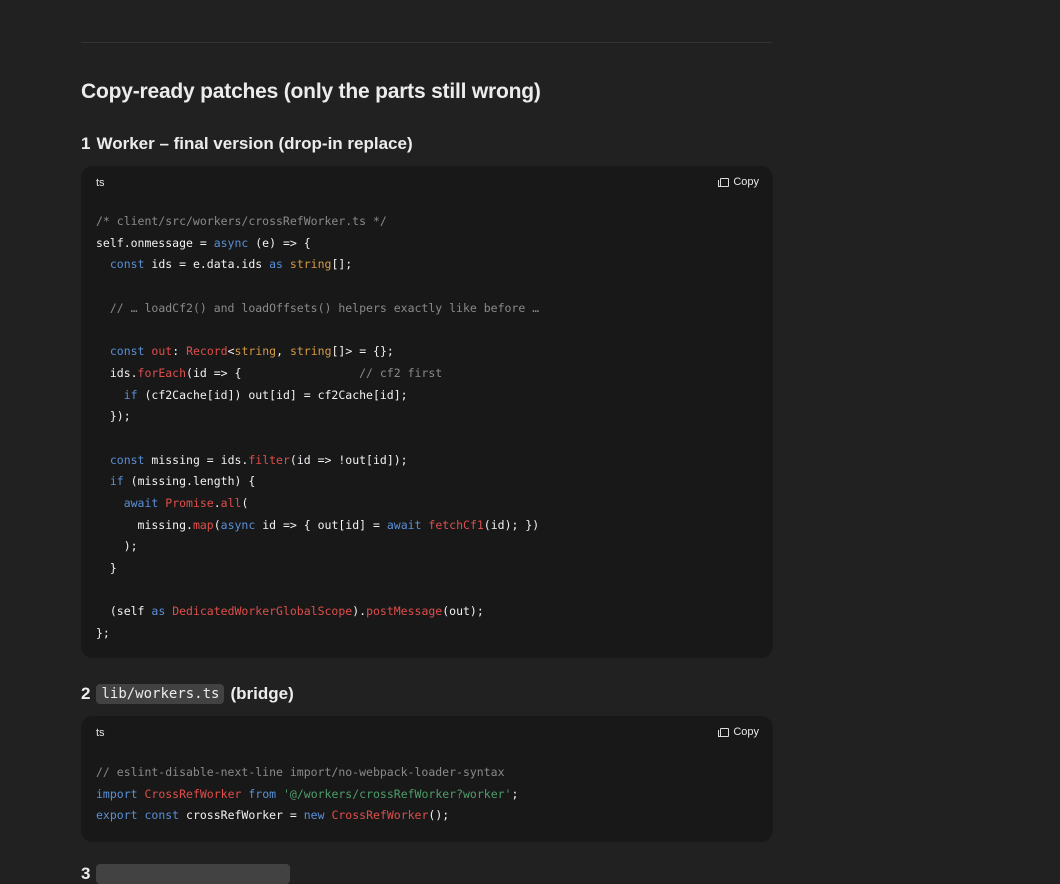  Describe the element at coordinates (117, 793) in the screenshot. I see `code-keyword: import` at that location.